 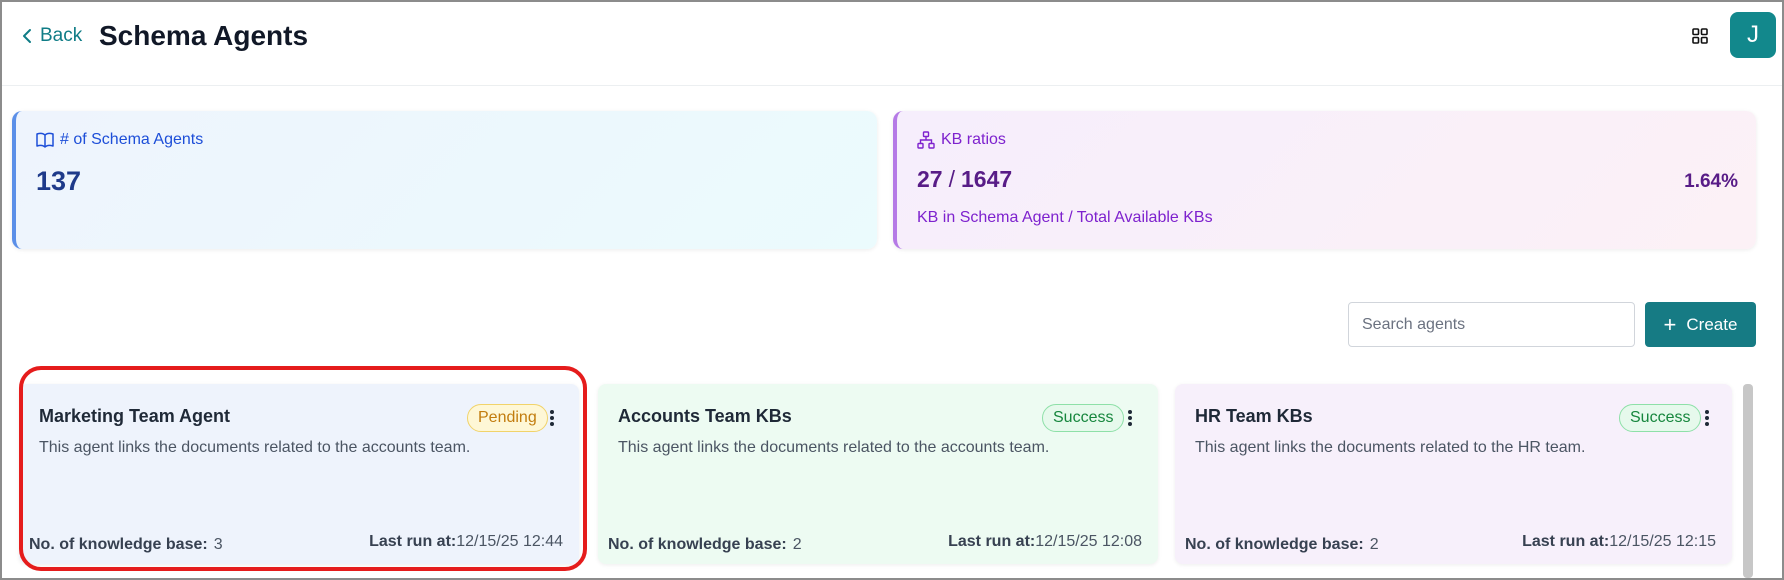 What do you see at coordinates (1711, 181) in the screenshot?
I see `kb-percent: 1.64%` at bounding box center [1711, 181].